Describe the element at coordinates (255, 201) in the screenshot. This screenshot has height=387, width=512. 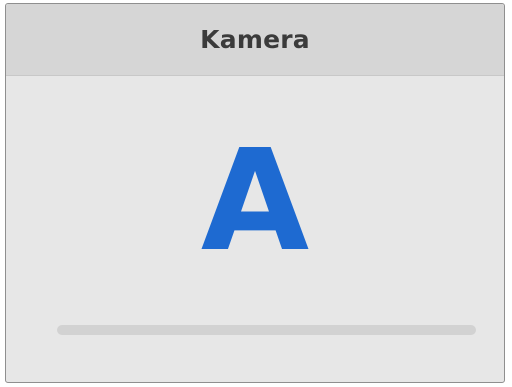
I see `camera-letter: A` at that location.